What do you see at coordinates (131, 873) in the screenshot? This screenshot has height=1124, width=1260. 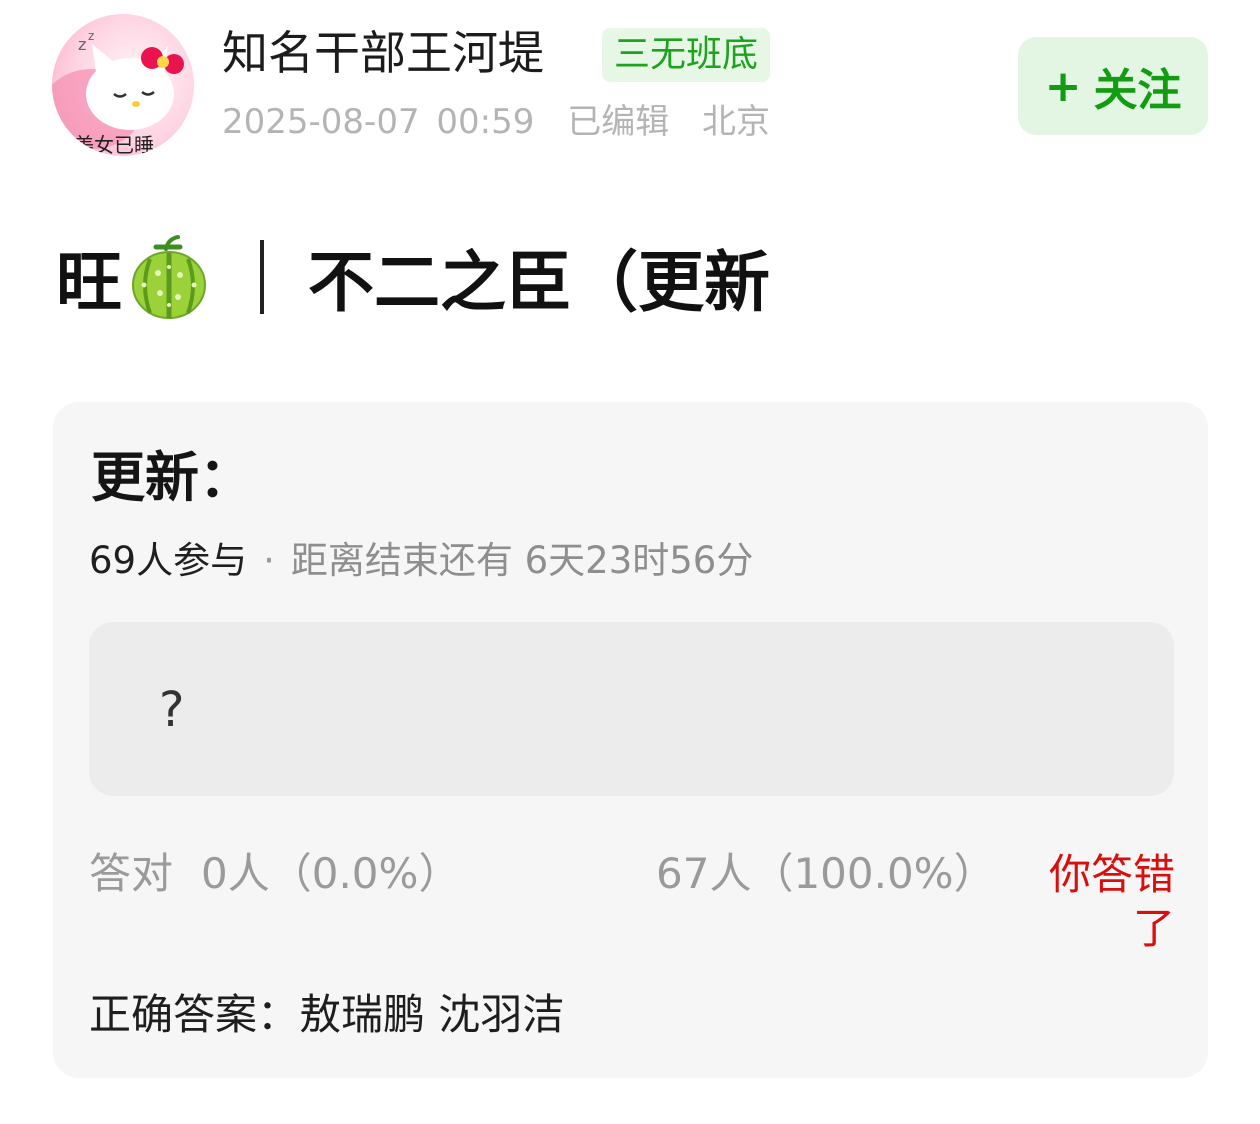 I see `correct-label: 答对` at bounding box center [131, 873].